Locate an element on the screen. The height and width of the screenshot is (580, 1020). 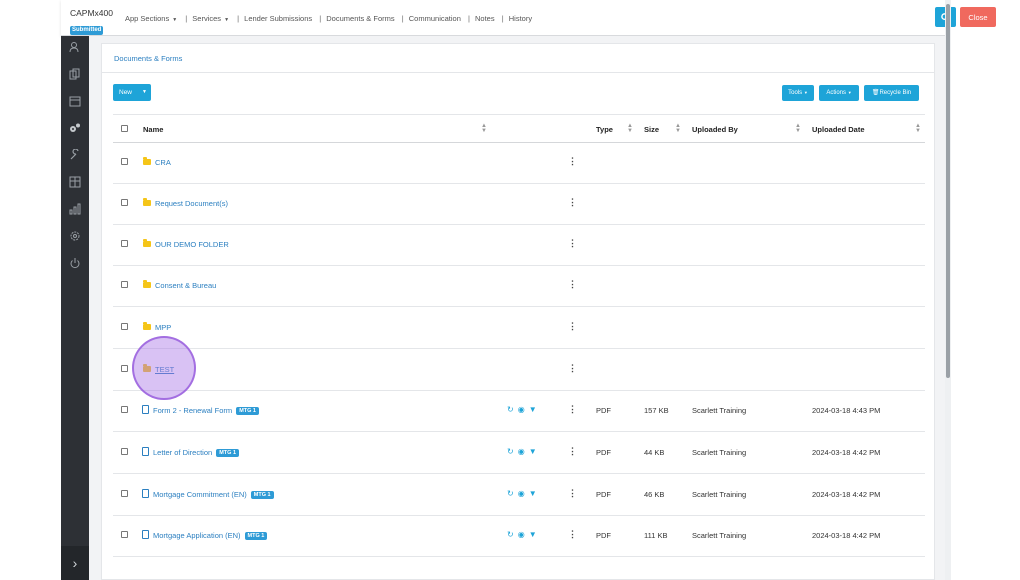
file-link: Form 2 - Renewal Form MTG 1 is located at coordinates (206, 410).